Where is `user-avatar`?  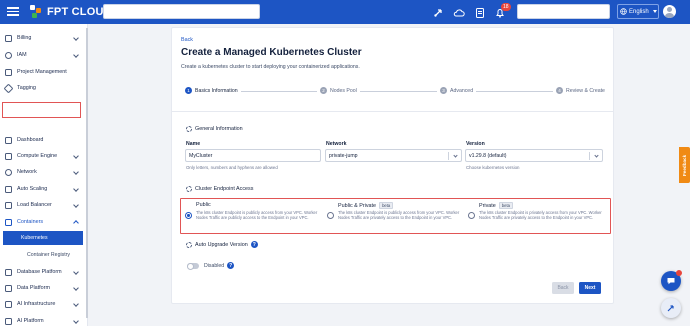
user-avatar is located at coordinates (669, 11).